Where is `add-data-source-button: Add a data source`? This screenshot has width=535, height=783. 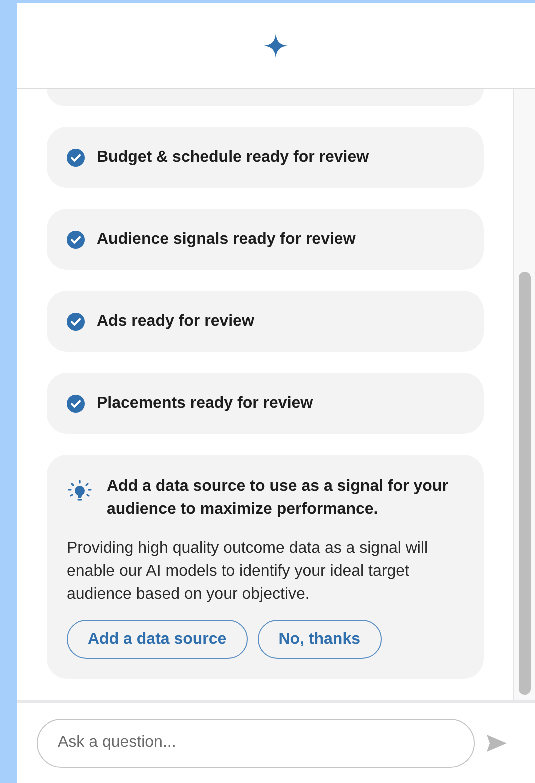
add-data-source-button: Add a data source is located at coordinates (157, 639).